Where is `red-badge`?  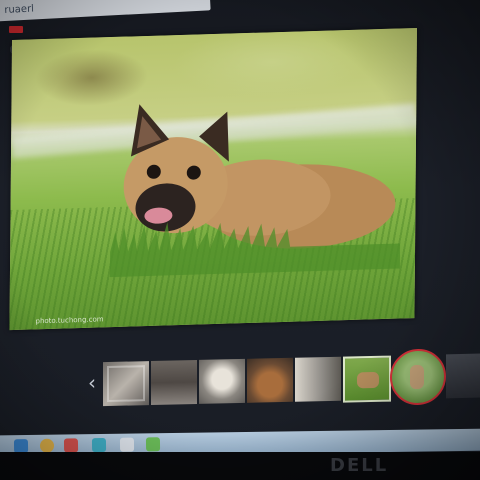
red-badge is located at coordinates (16, 29).